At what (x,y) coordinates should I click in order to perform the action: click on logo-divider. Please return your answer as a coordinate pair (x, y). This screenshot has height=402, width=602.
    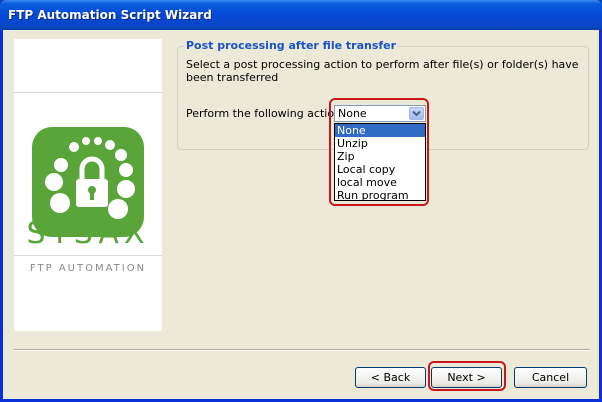
    Looking at the image, I should click on (88, 255).